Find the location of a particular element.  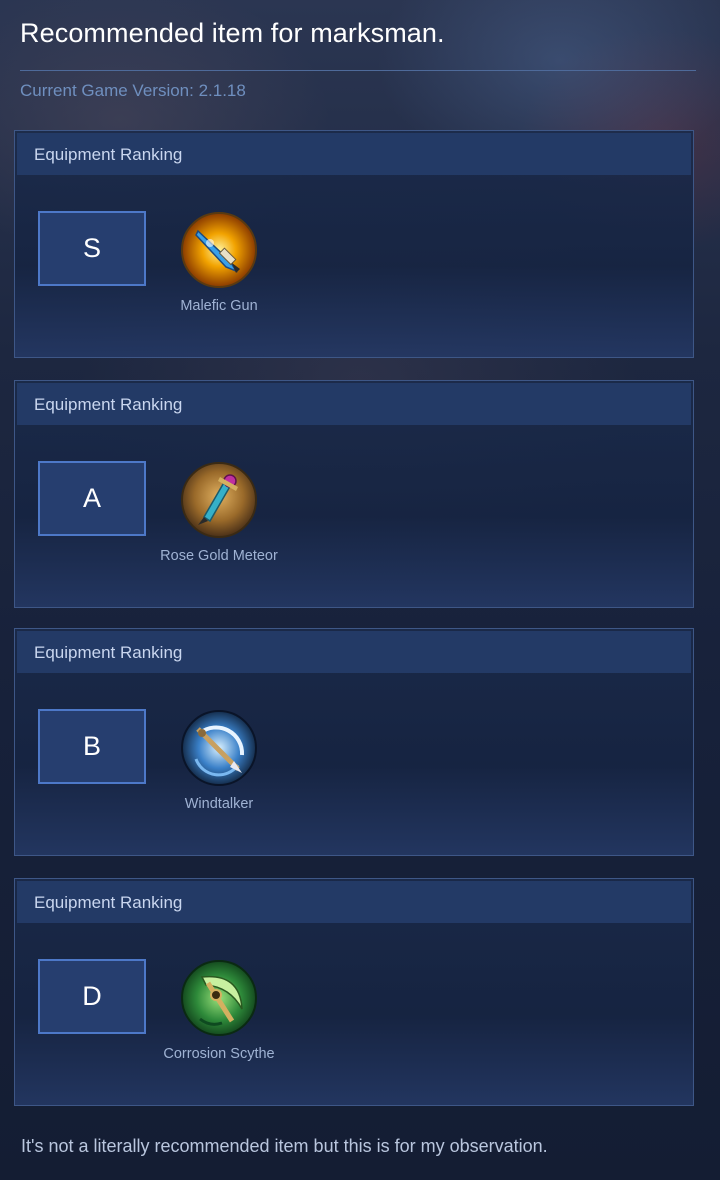

title-divider is located at coordinates (358, 70).